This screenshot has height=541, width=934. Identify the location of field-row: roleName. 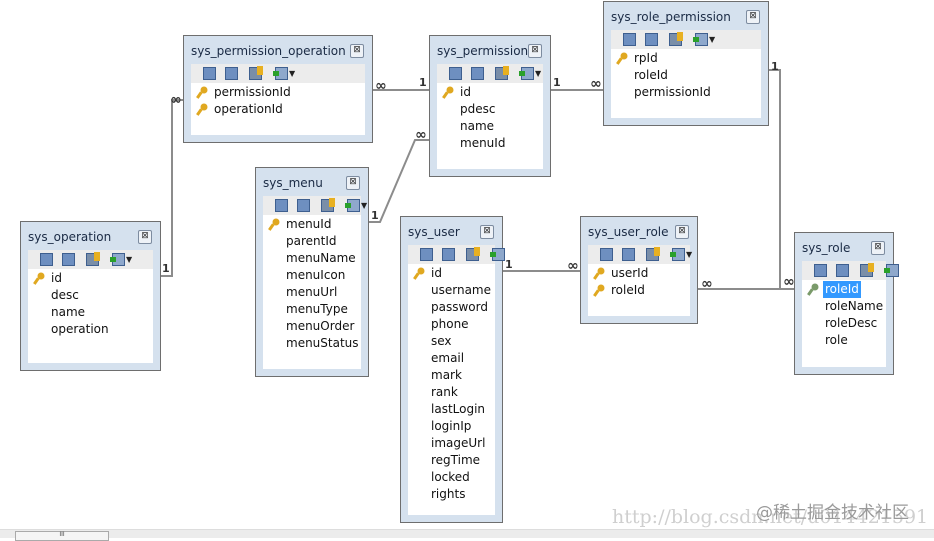
(844, 306).